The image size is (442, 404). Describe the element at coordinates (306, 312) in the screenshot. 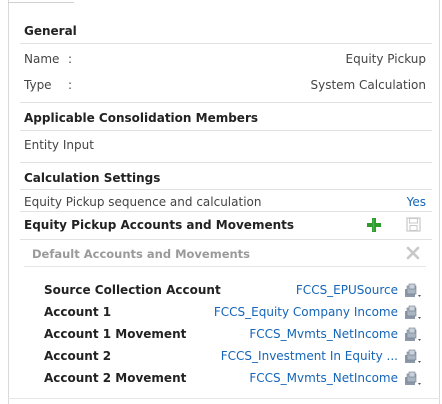

I see `account-1-value-link: FCCS_Equity Company Income` at that location.